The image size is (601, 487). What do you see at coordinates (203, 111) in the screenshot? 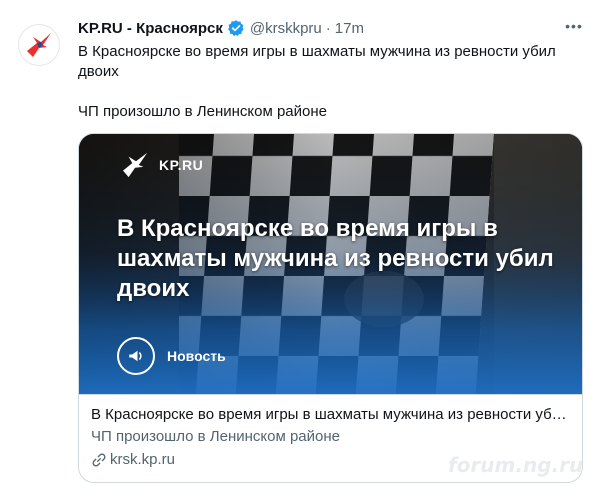
I see `tweet-text-line2: ЧП произошло в Ленинском районе` at bounding box center [203, 111].